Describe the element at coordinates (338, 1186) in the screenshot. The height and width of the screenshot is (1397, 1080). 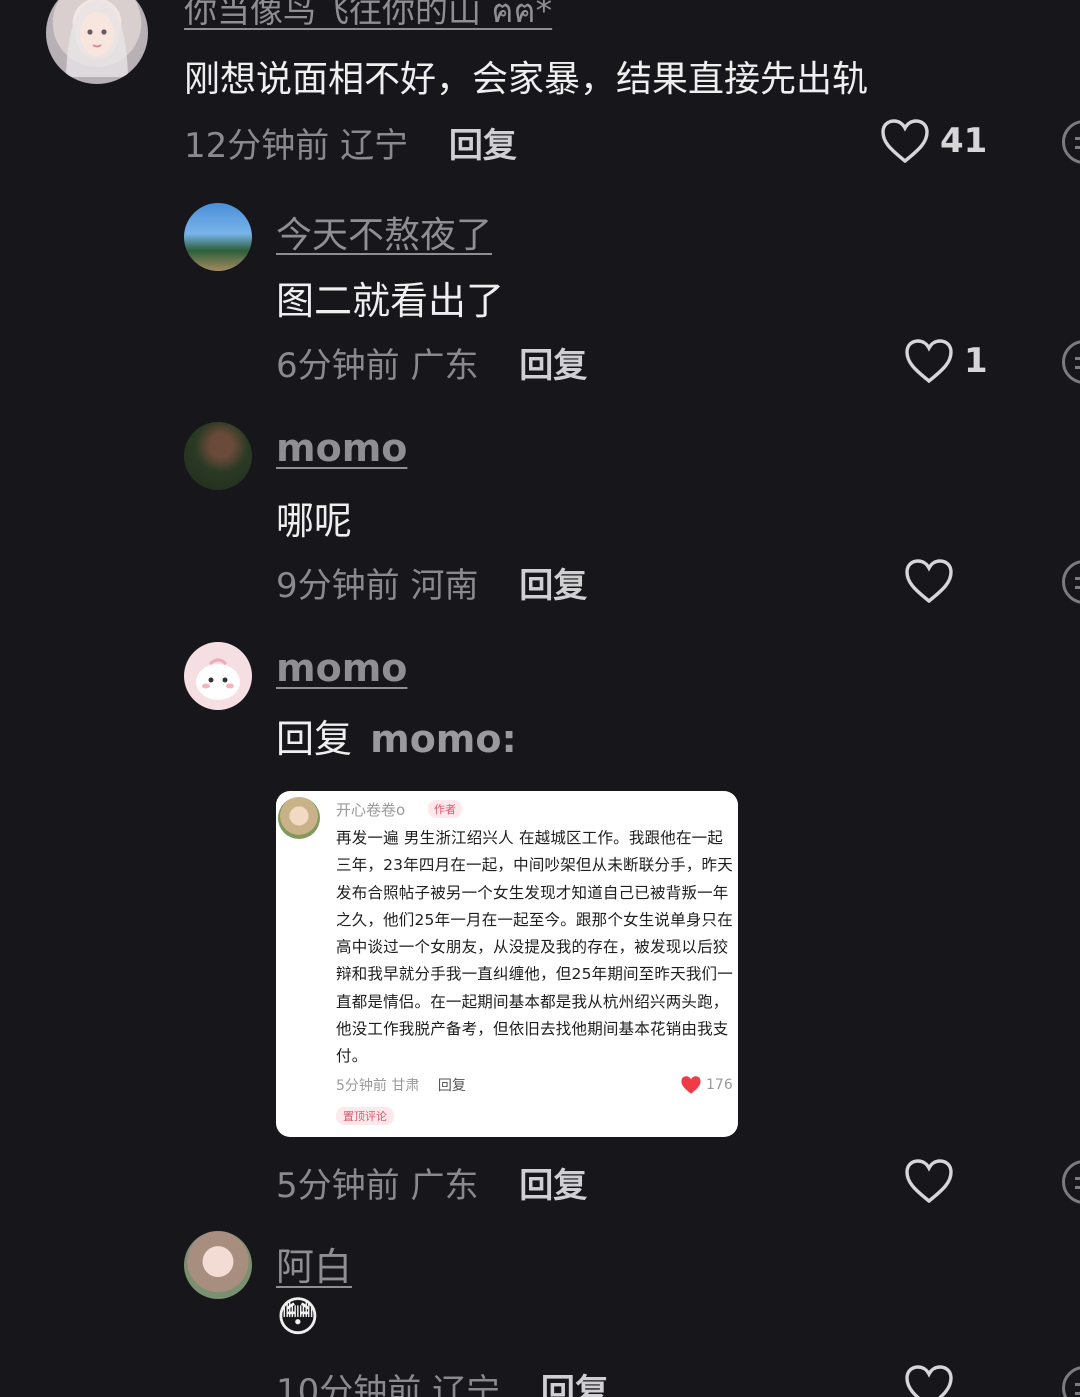
I see `comment-time: 5分钟前` at that location.